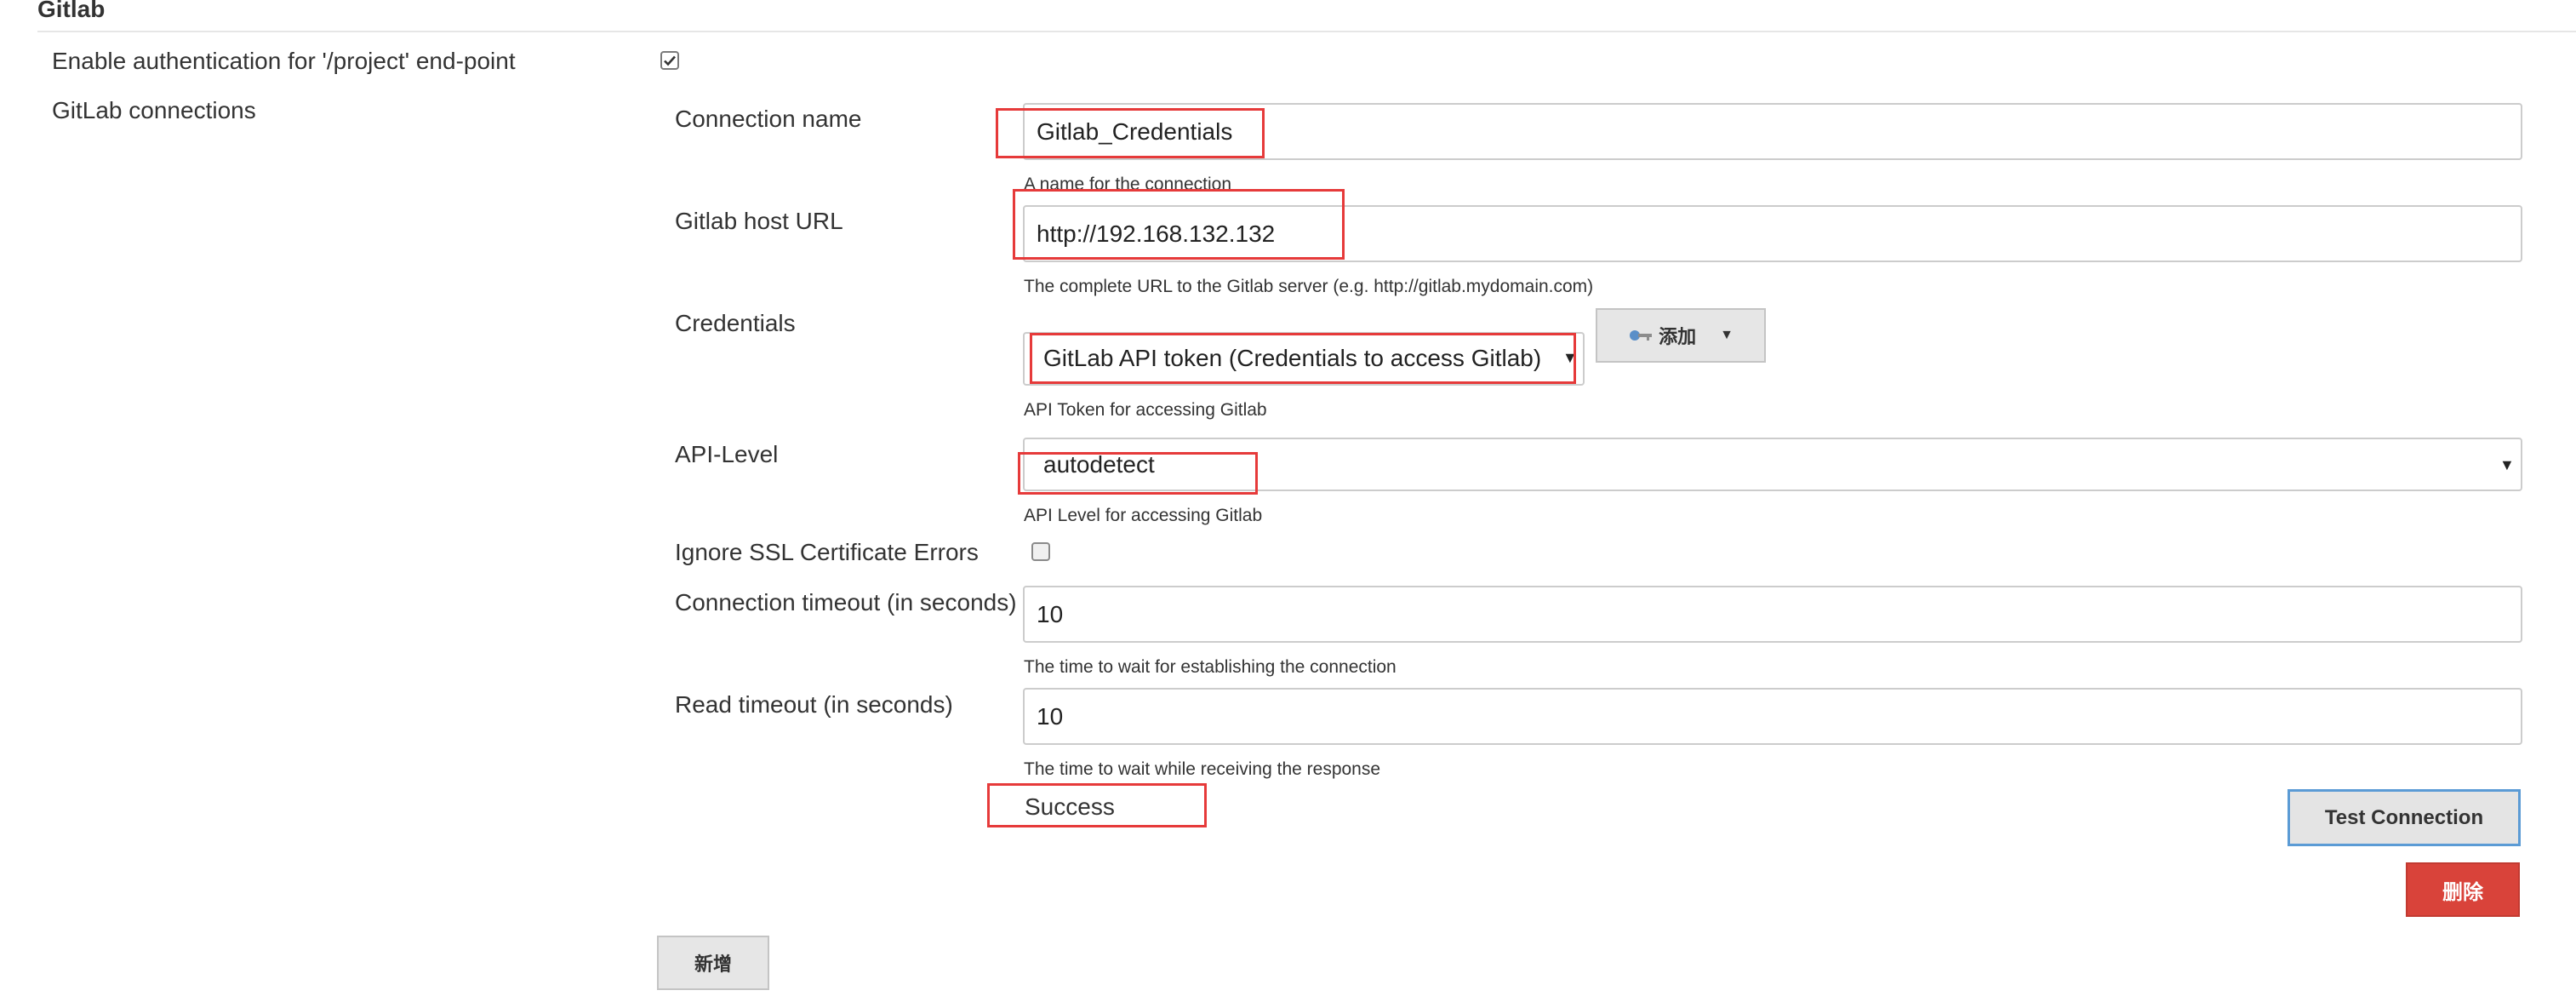 The width and height of the screenshot is (2576, 1002). Describe the element at coordinates (814, 704) in the screenshot. I see `read-timeout-label: Read timeout (in seconds)` at that location.